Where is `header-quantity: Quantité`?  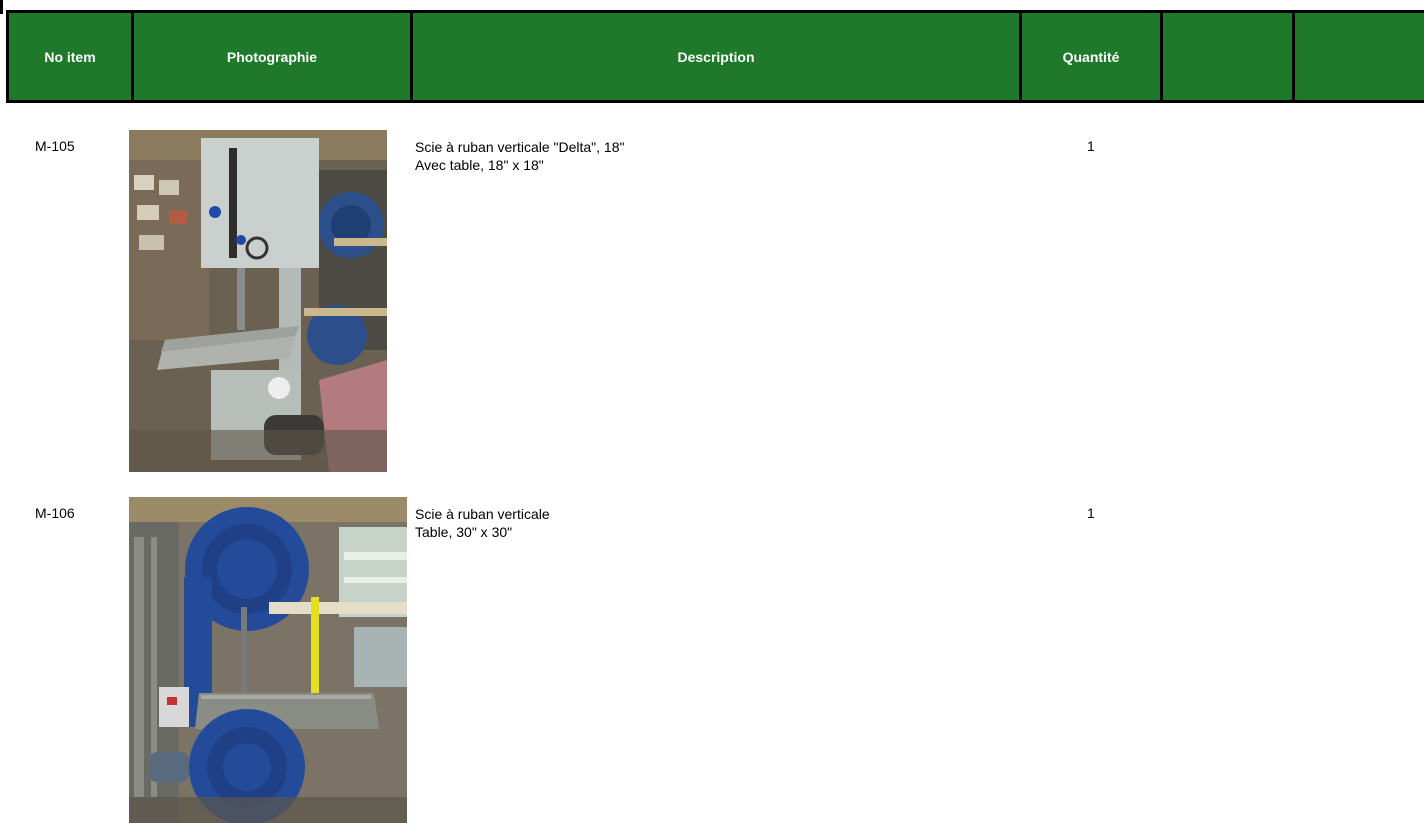
header-quantity: Quantité is located at coordinates (1092, 56).